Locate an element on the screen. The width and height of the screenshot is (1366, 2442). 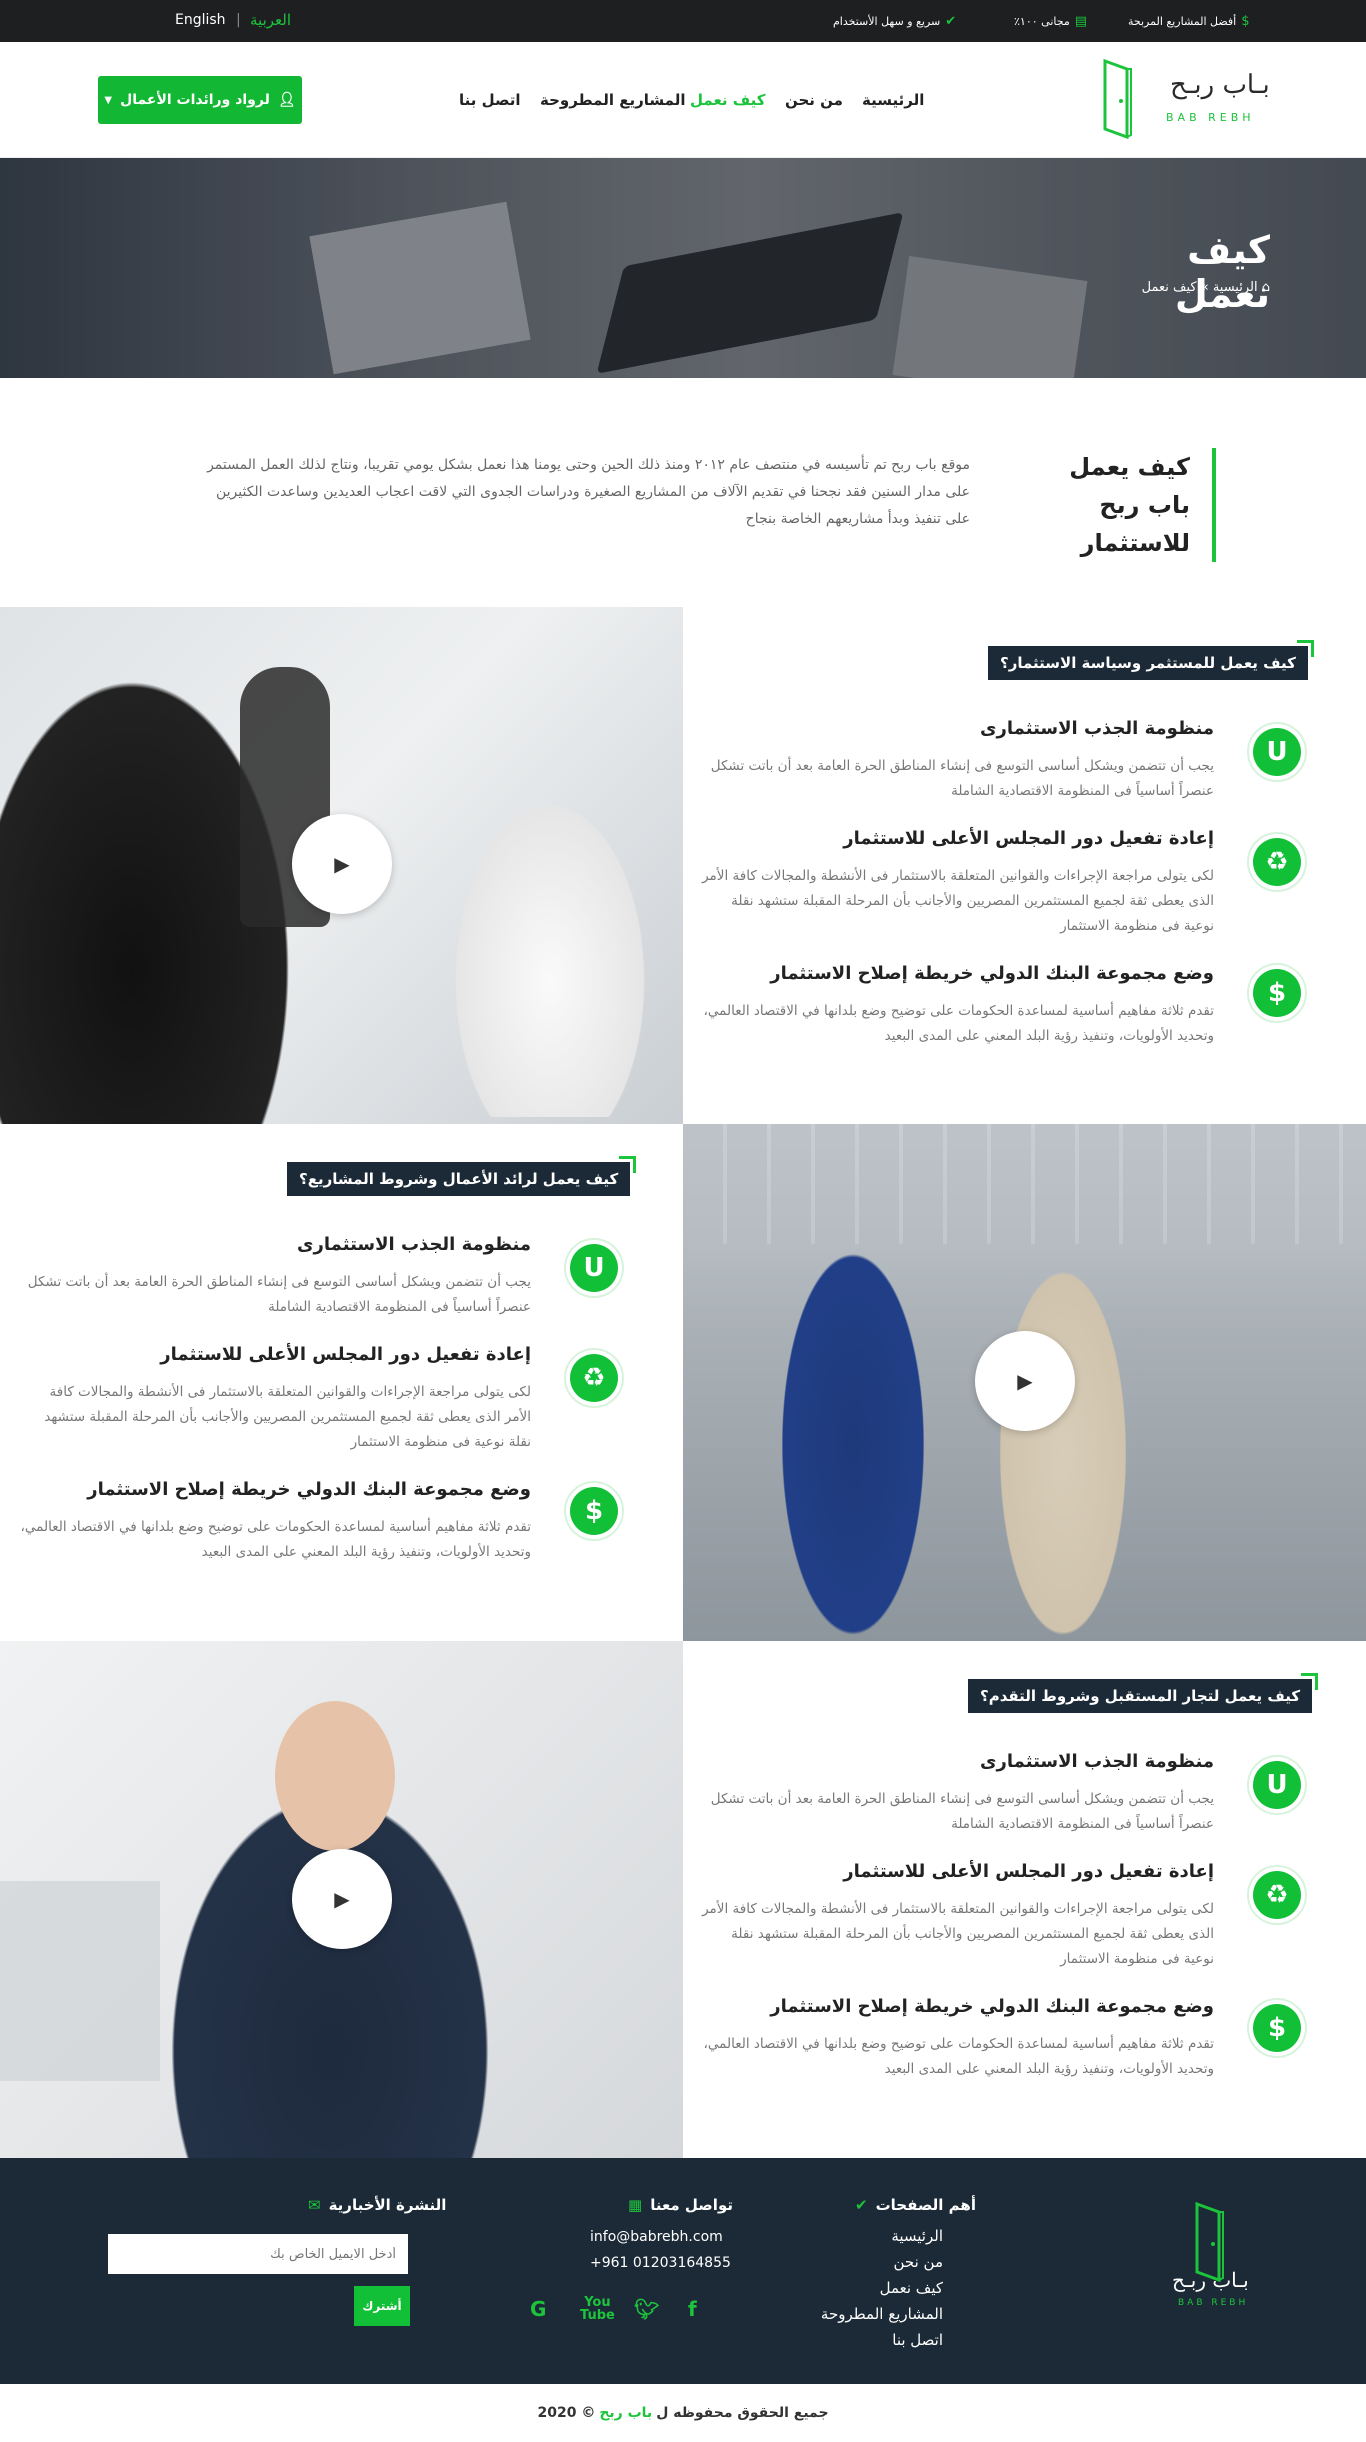
nav-item-home: الرئيسية is located at coordinates (893, 100).